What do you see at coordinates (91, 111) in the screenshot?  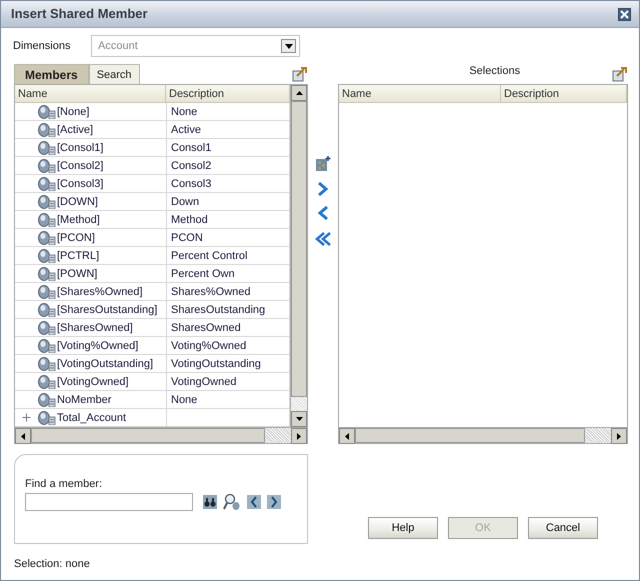 I see `tree-row: [None]` at bounding box center [91, 111].